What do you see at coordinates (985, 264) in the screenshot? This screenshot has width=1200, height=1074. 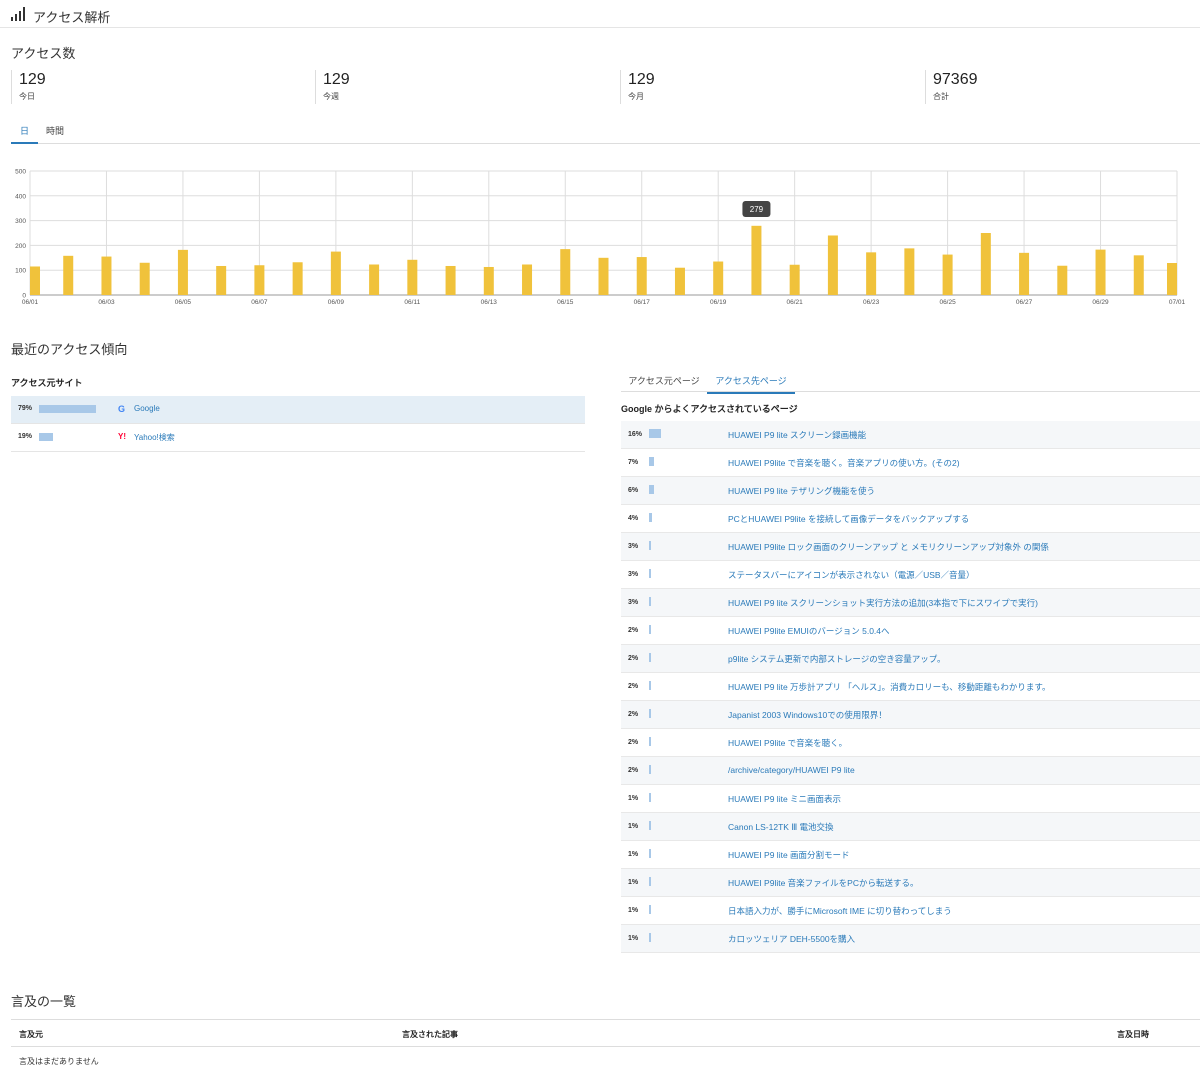 I see `bar-06/26` at bounding box center [985, 264].